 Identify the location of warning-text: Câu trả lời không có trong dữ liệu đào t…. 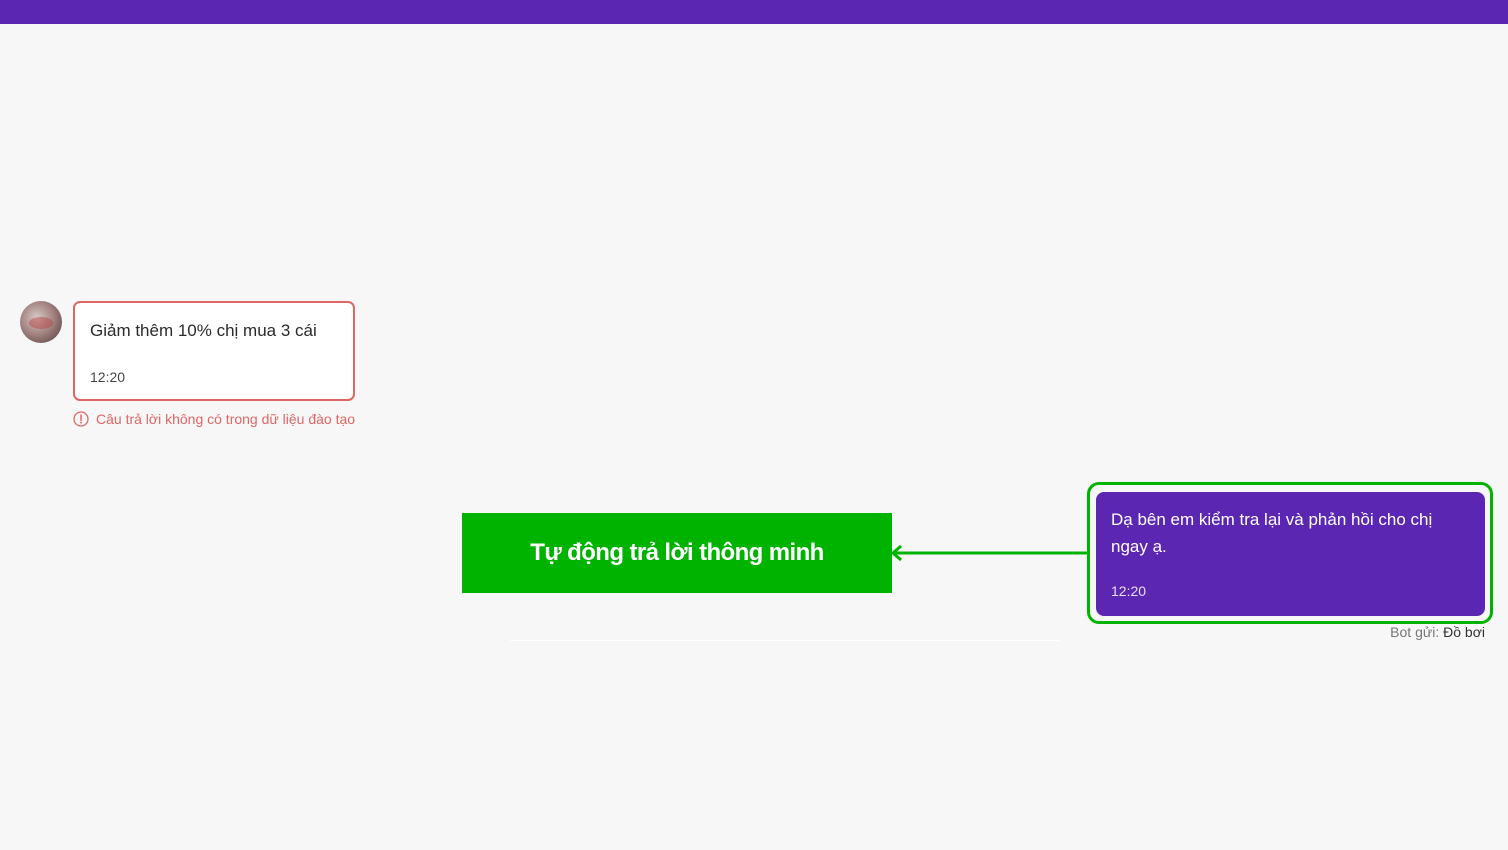
(226, 419).